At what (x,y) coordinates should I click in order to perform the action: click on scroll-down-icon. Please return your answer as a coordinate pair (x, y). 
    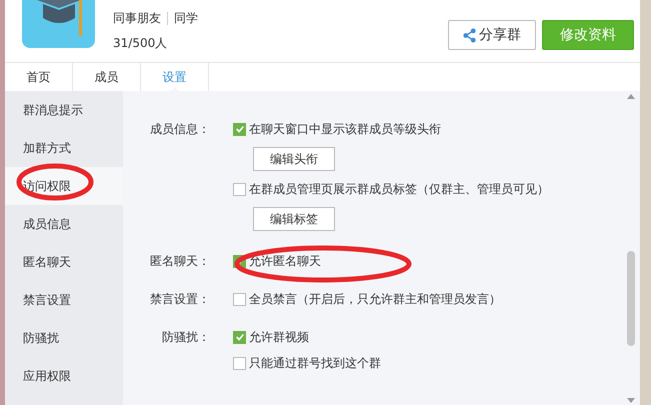
    Looking at the image, I should click on (631, 400).